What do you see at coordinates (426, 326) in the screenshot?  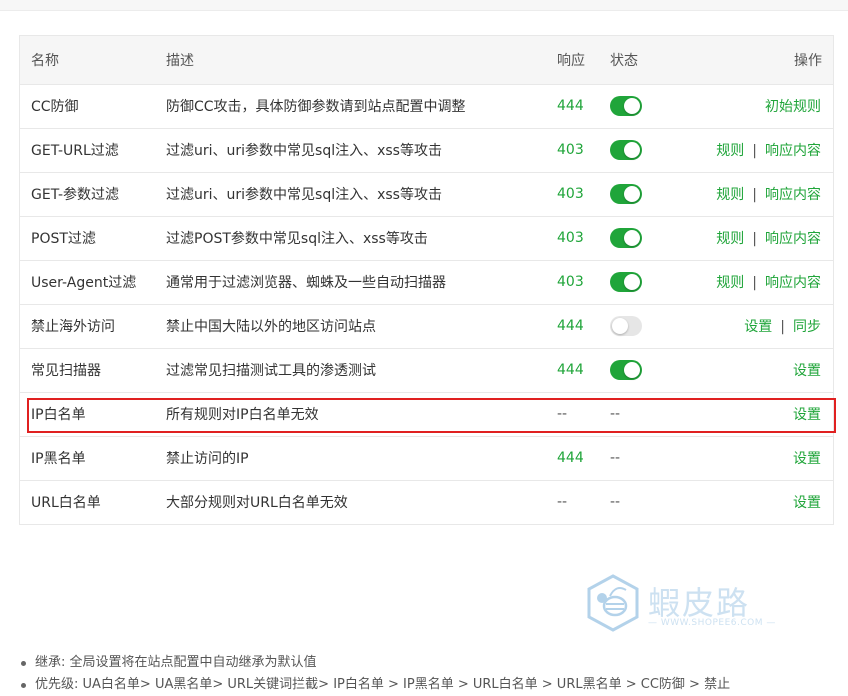 I see `table-row: 禁止海外访问 禁止中国大陆以外的地区访问站点 444 设置 | 同步` at bounding box center [426, 326].